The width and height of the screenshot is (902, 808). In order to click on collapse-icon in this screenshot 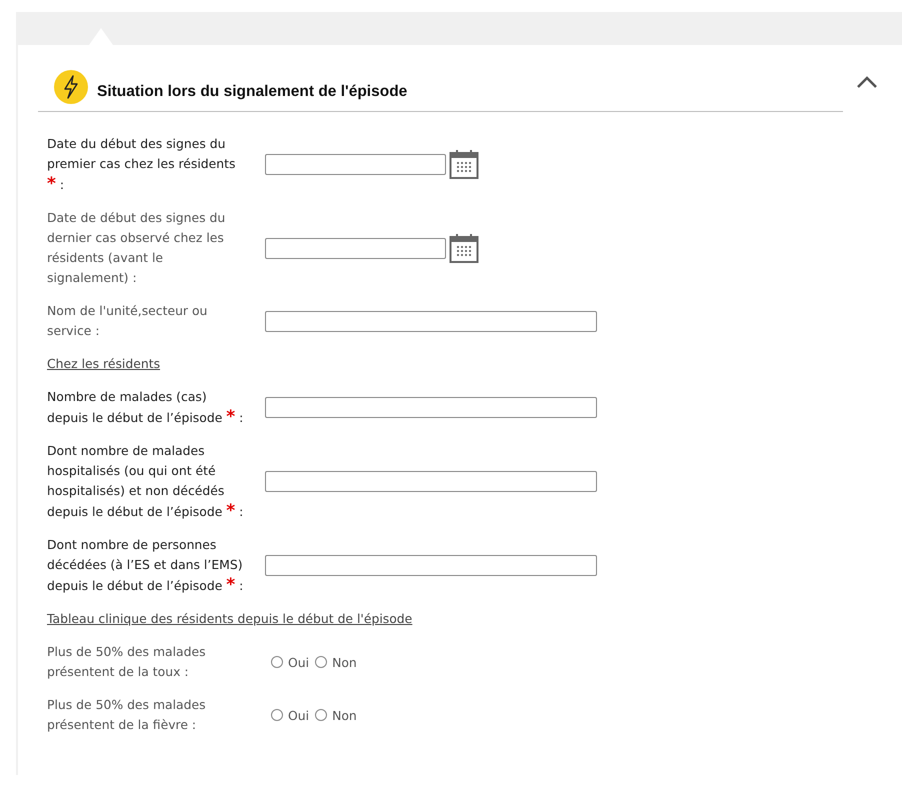, I will do `click(867, 82)`.